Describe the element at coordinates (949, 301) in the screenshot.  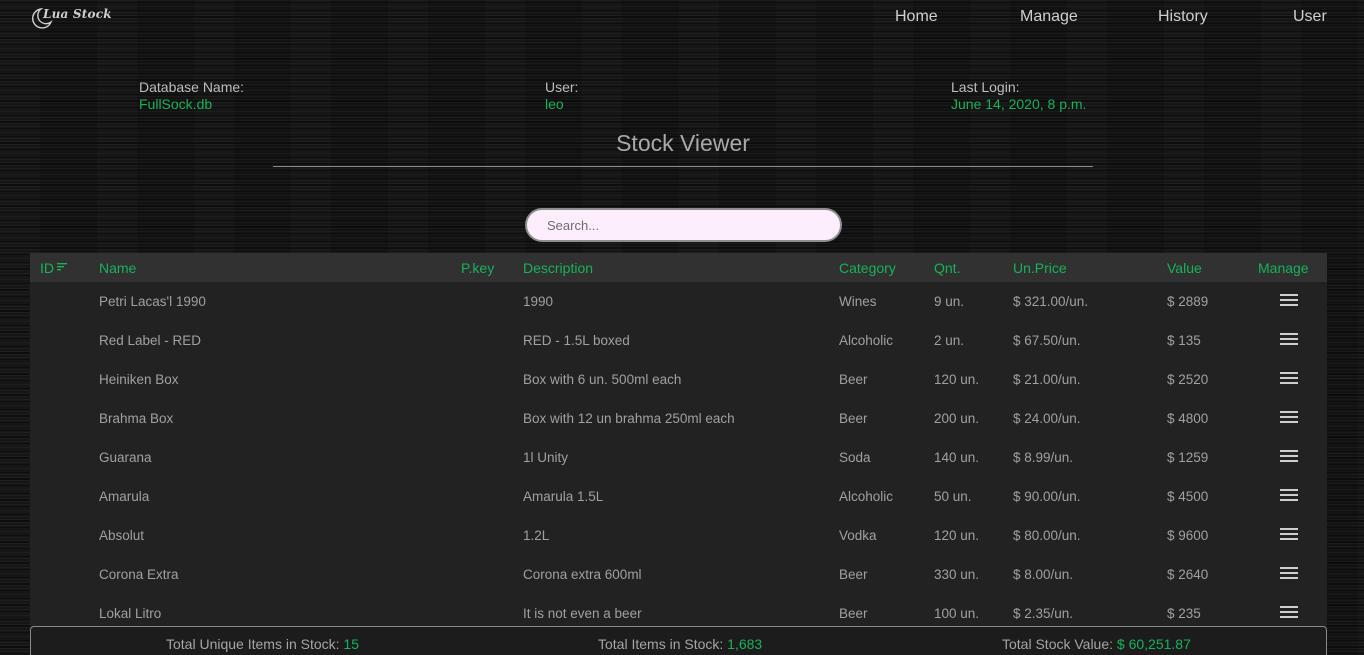
I see `cell-qnt: 9 un.` at that location.